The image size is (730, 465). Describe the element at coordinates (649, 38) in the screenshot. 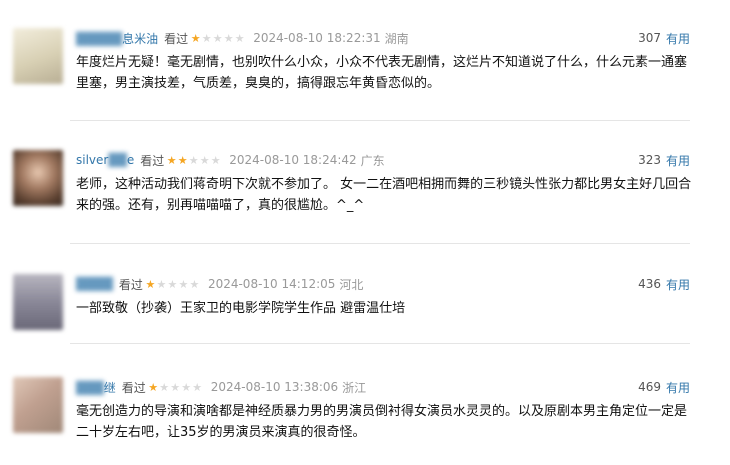

I see `vote-count: 307` at that location.